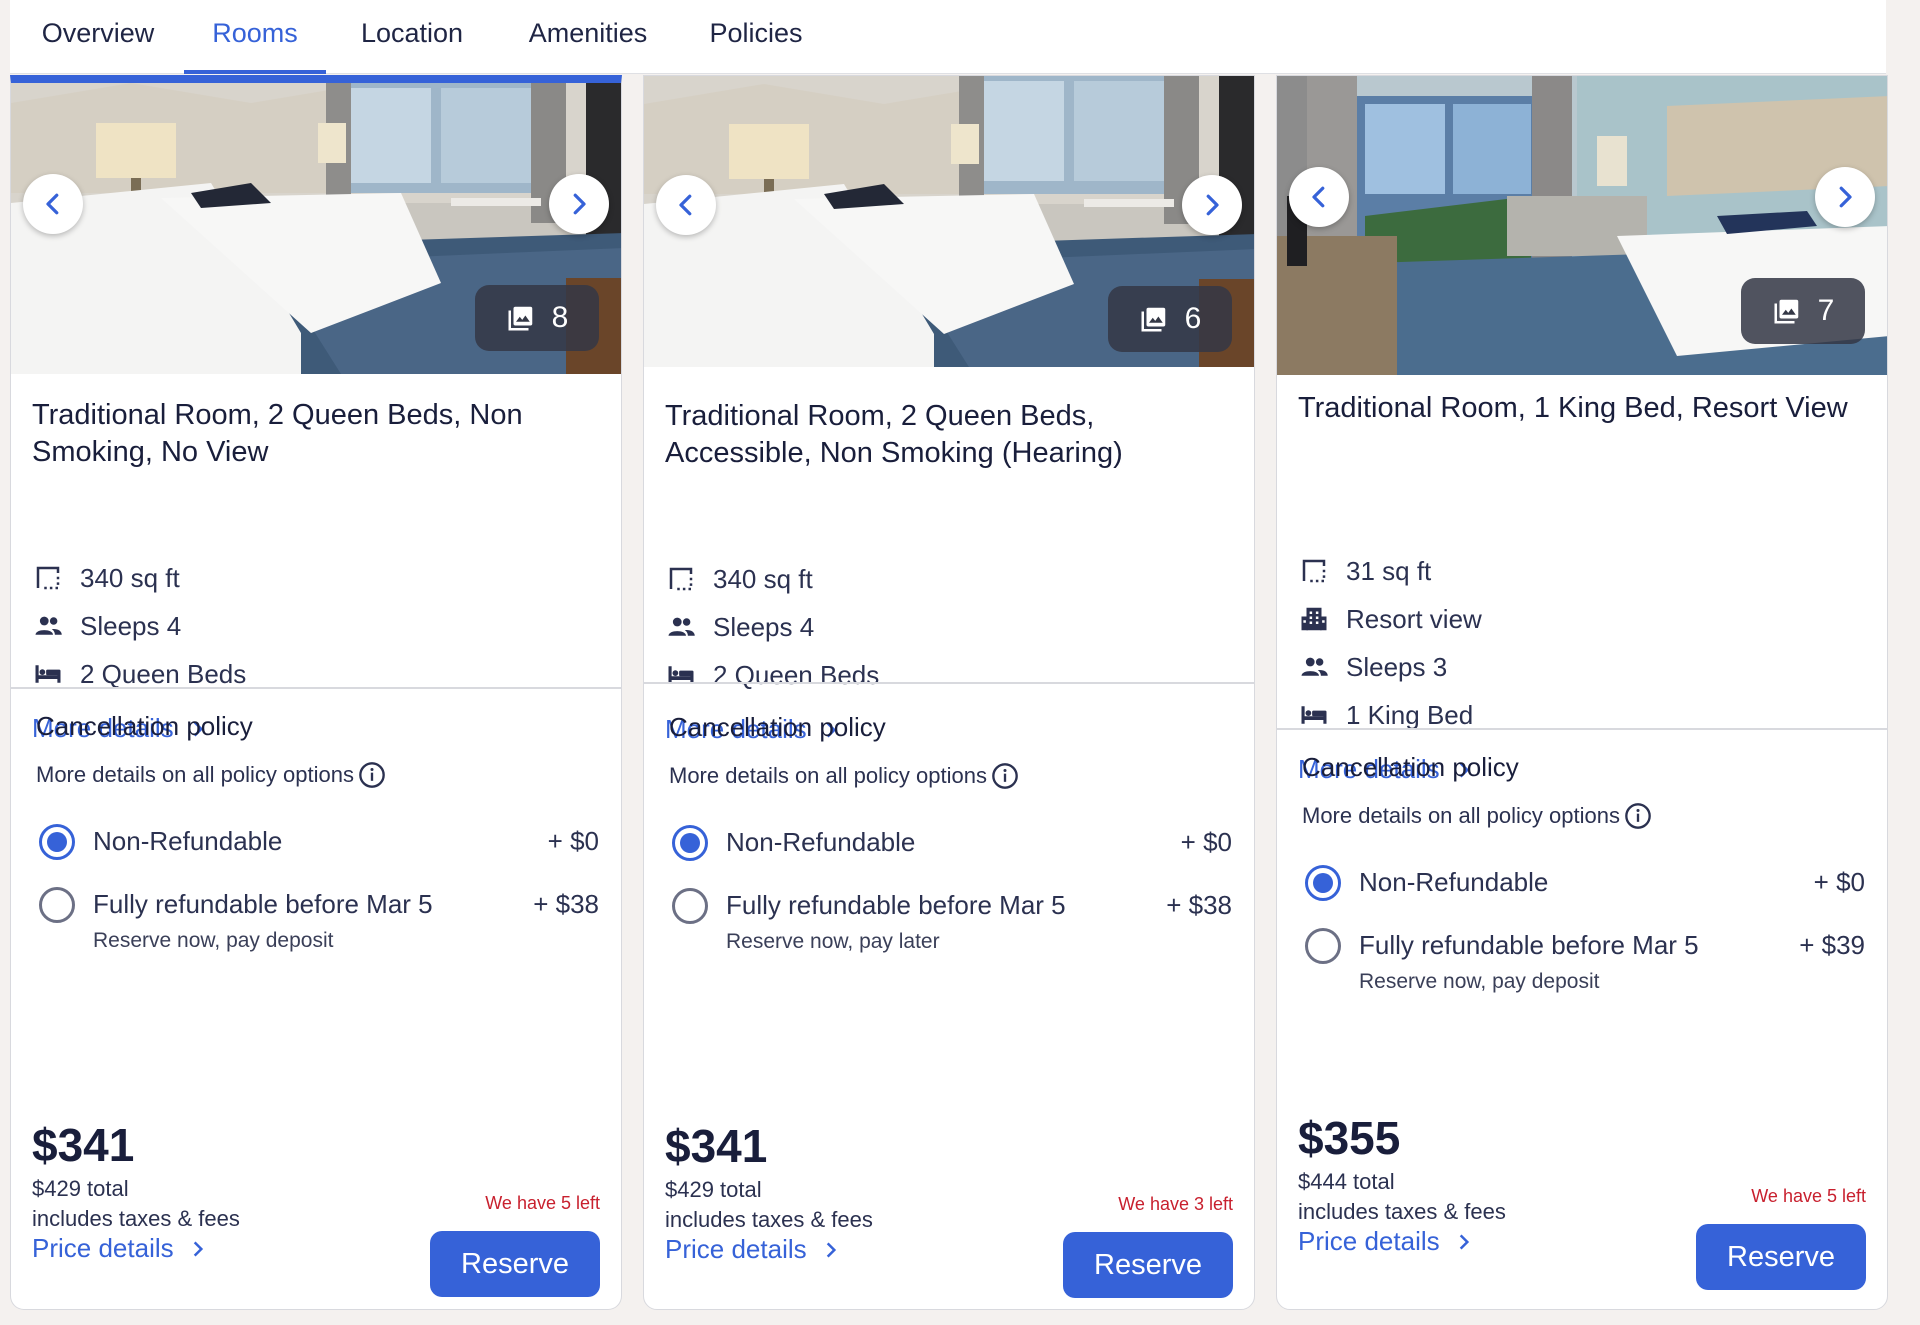  Describe the element at coordinates (1479, 981) in the screenshot. I see `option-note: Reserve now, pay deposit` at that location.